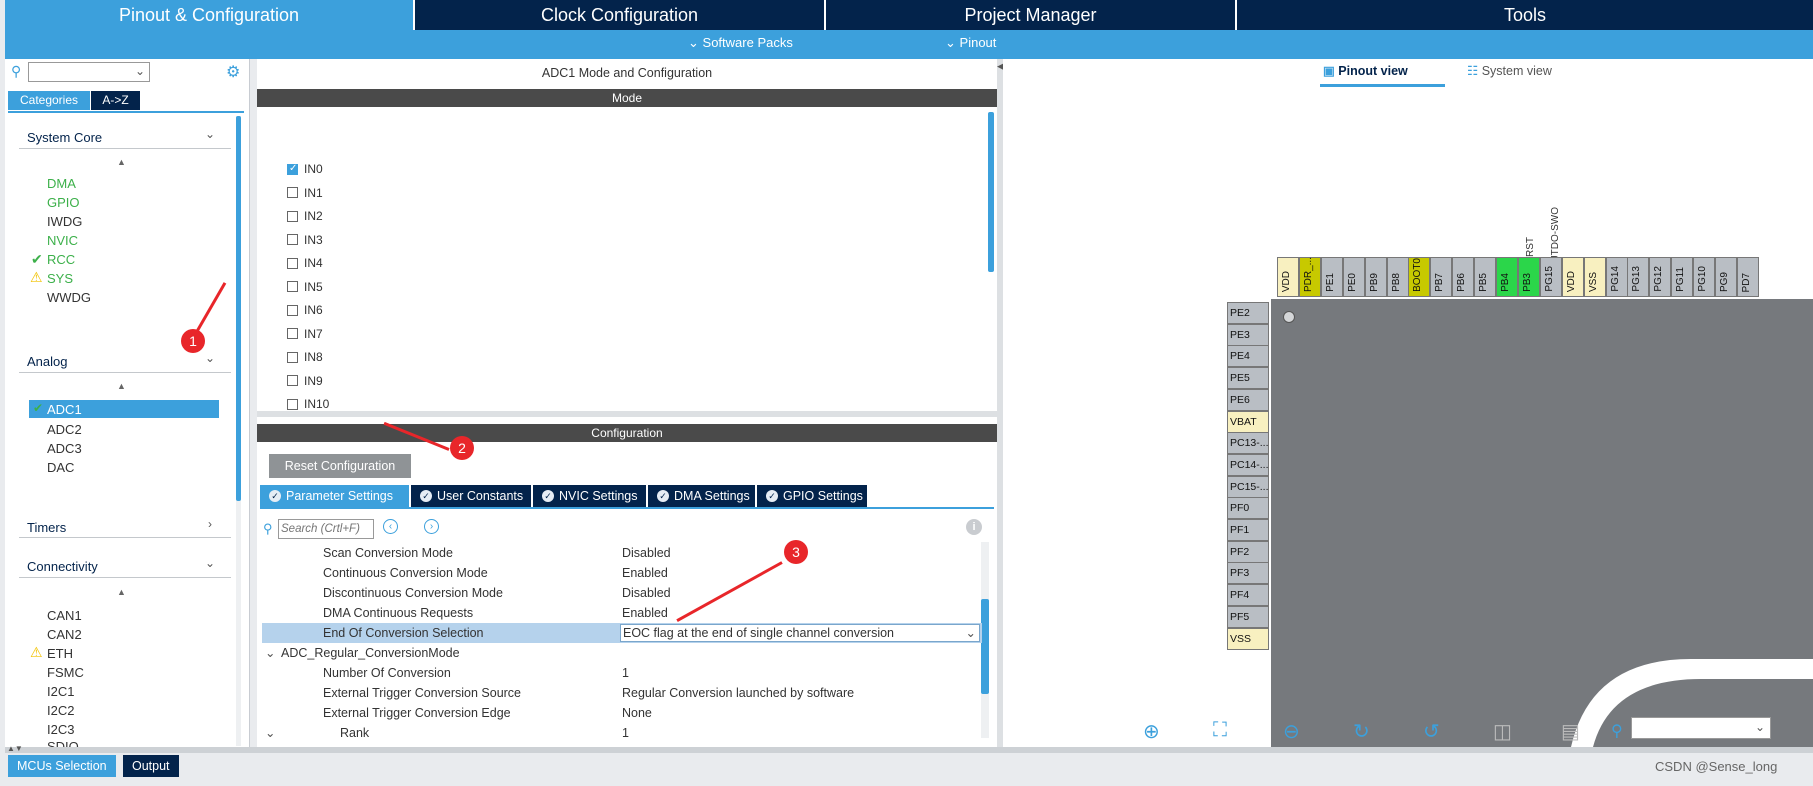  Describe the element at coordinates (701, 496) in the screenshot. I see `tab-dma-settings: ✓ DMA Settings` at that location.